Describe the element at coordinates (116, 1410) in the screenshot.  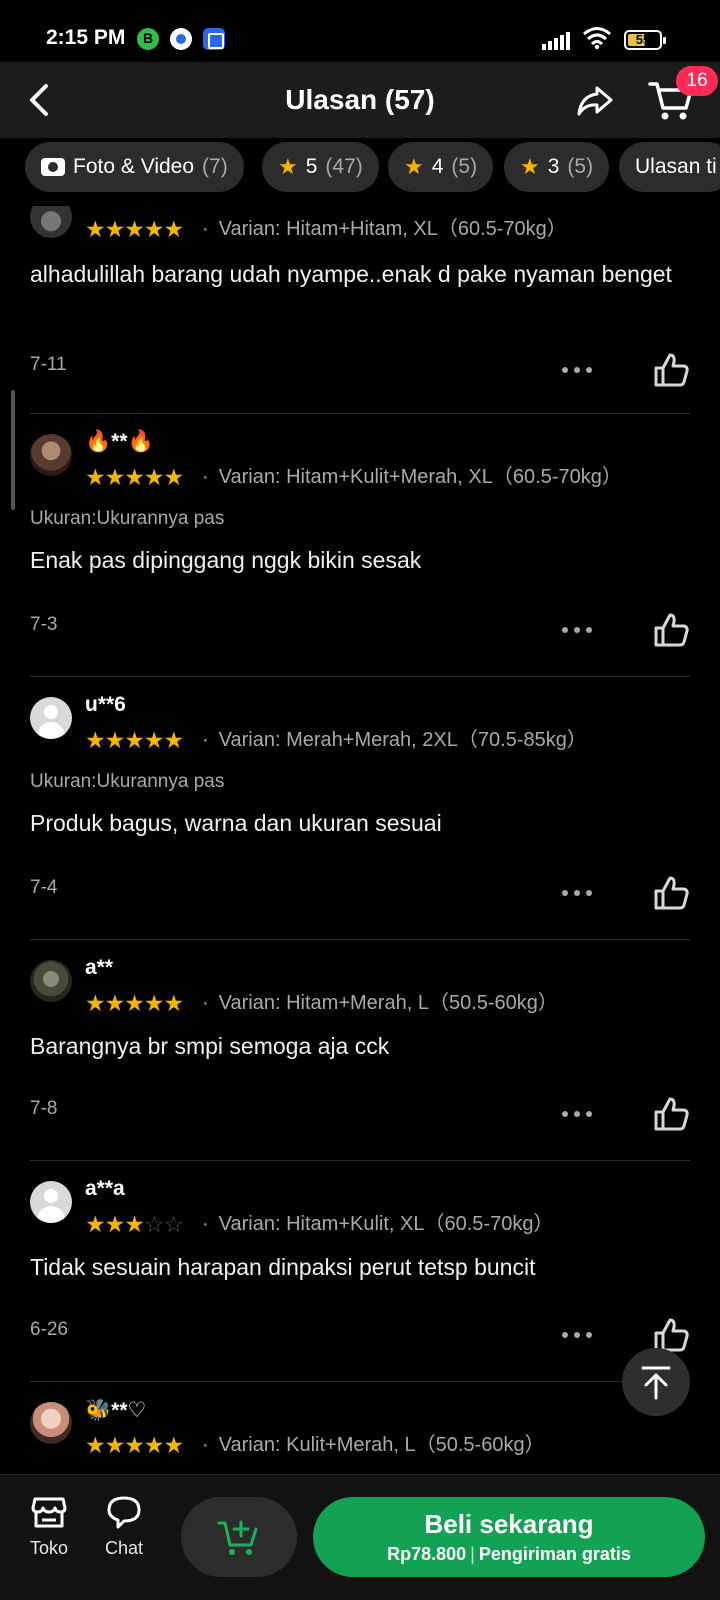
I see `reviewer-name: 🐝**♡` at that location.